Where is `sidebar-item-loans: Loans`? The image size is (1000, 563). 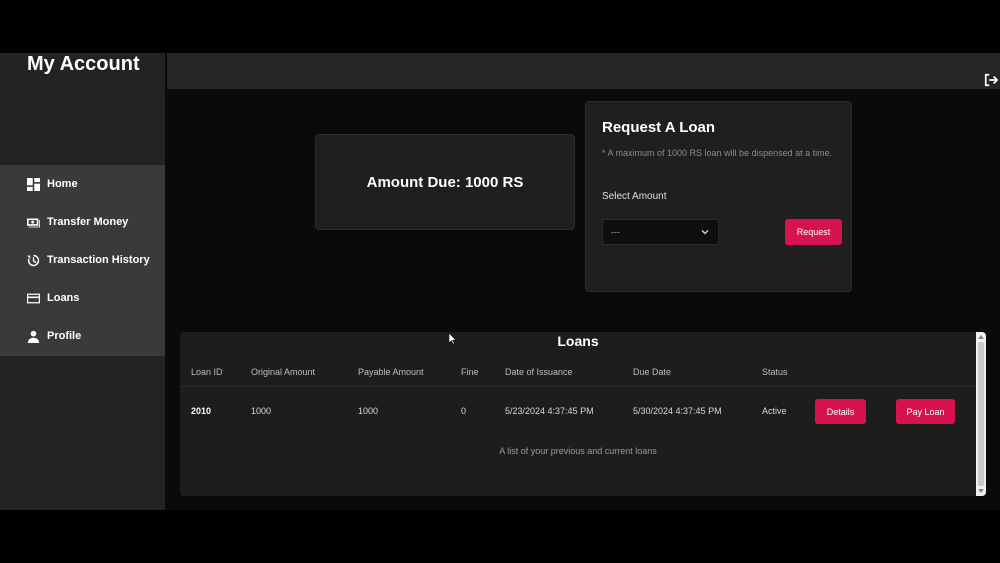 sidebar-item-loans: Loans is located at coordinates (82, 298).